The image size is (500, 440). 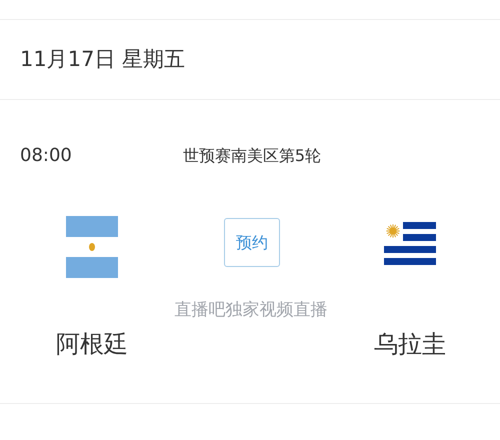 I want to click on league-round: 世预赛南美区第5轮, so click(x=252, y=155).